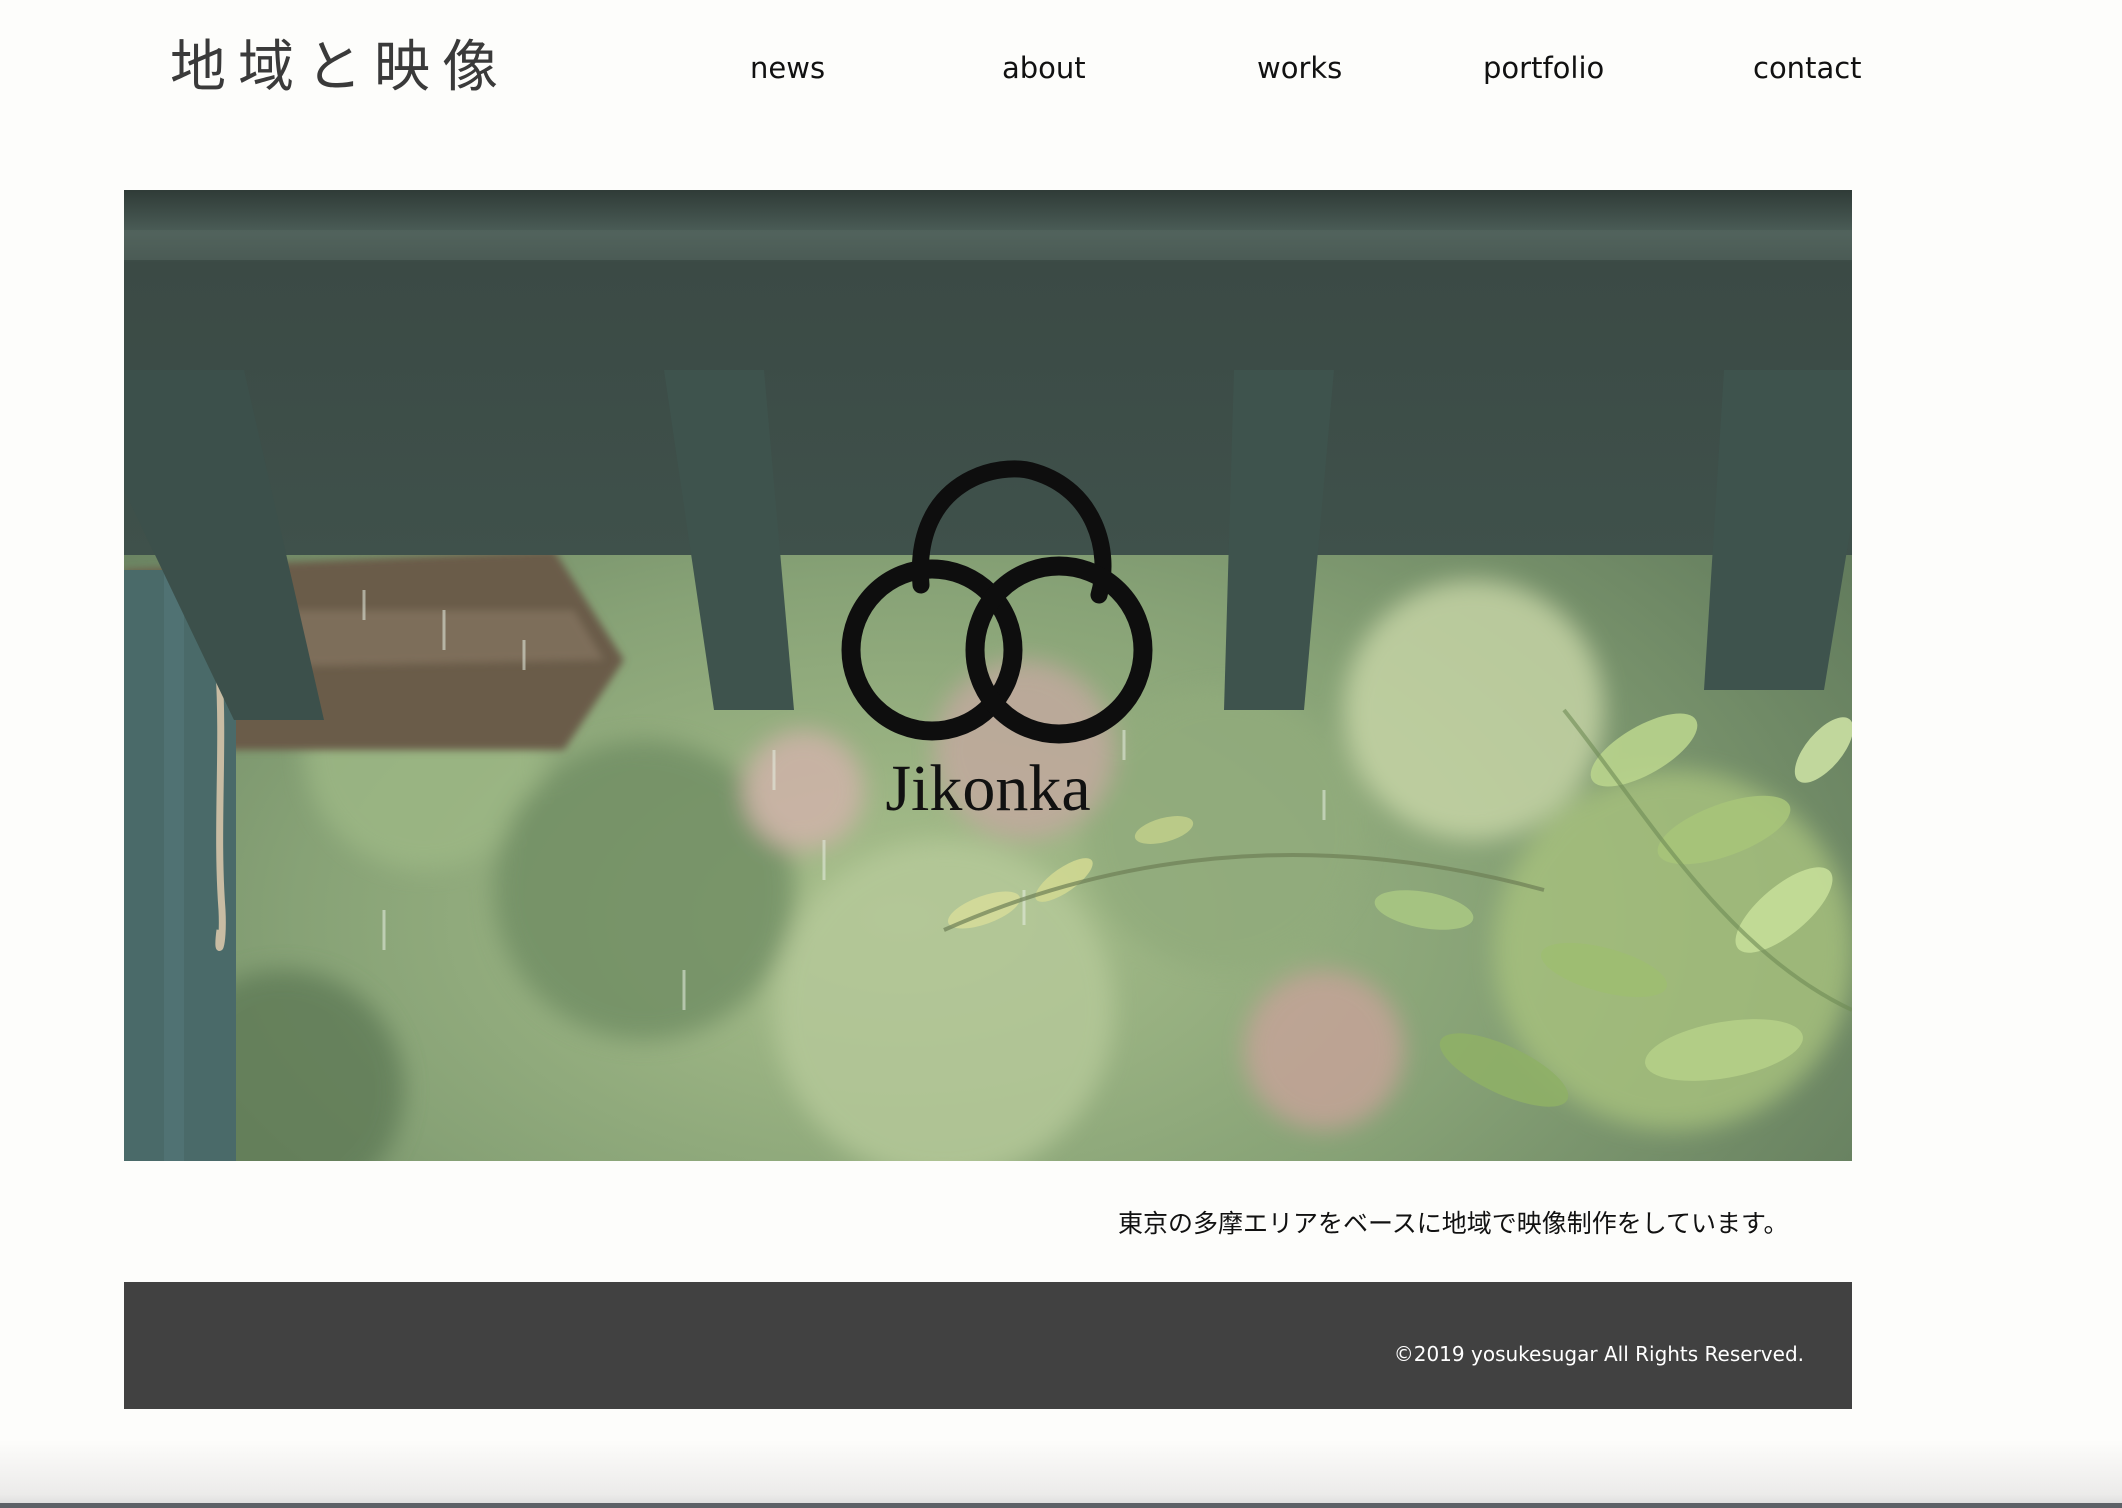 The height and width of the screenshot is (1508, 2122). Describe the element at coordinates (1061, 1474) in the screenshot. I see `window-bottom-shade` at that location.